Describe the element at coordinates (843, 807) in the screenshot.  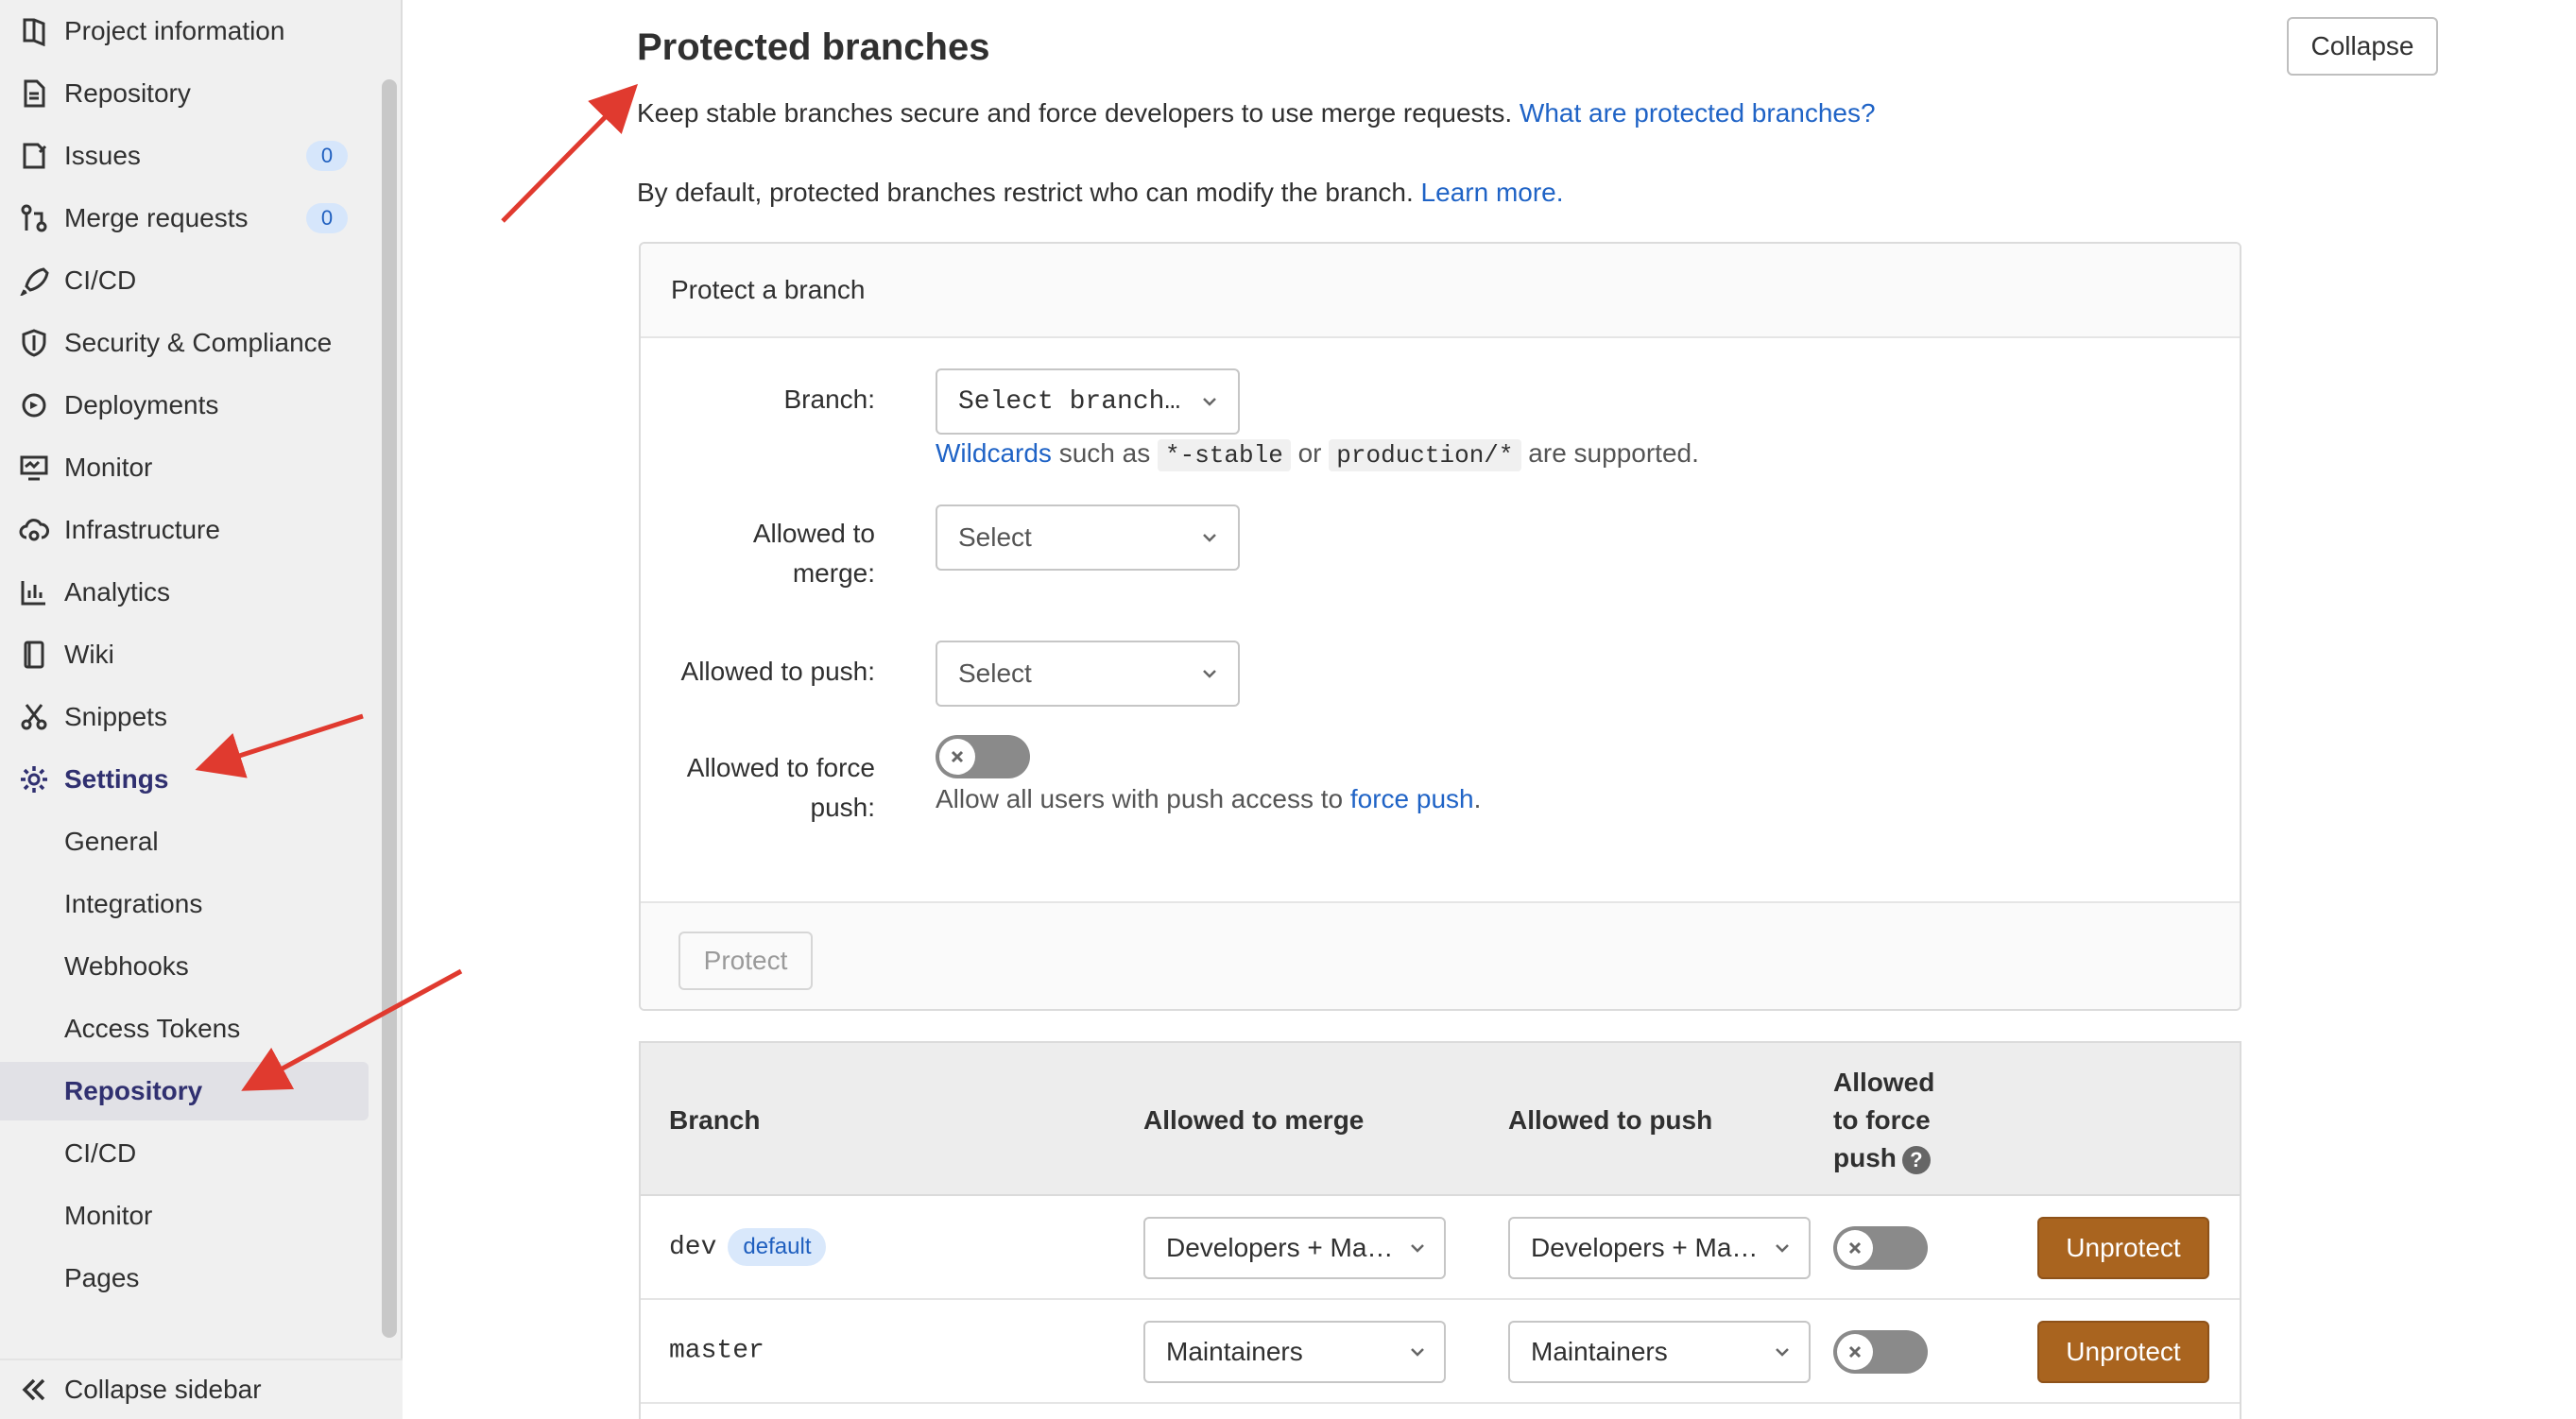
I see `label-line: push:` at that location.